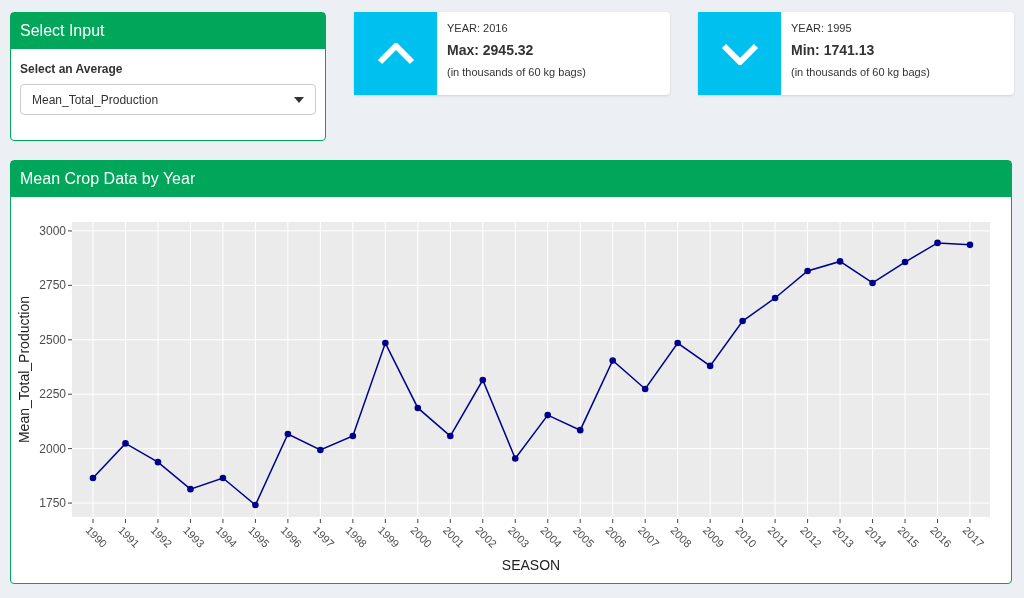  What do you see at coordinates (822, 28) in the screenshot?
I see `year-label: YEAR: 1995` at bounding box center [822, 28].